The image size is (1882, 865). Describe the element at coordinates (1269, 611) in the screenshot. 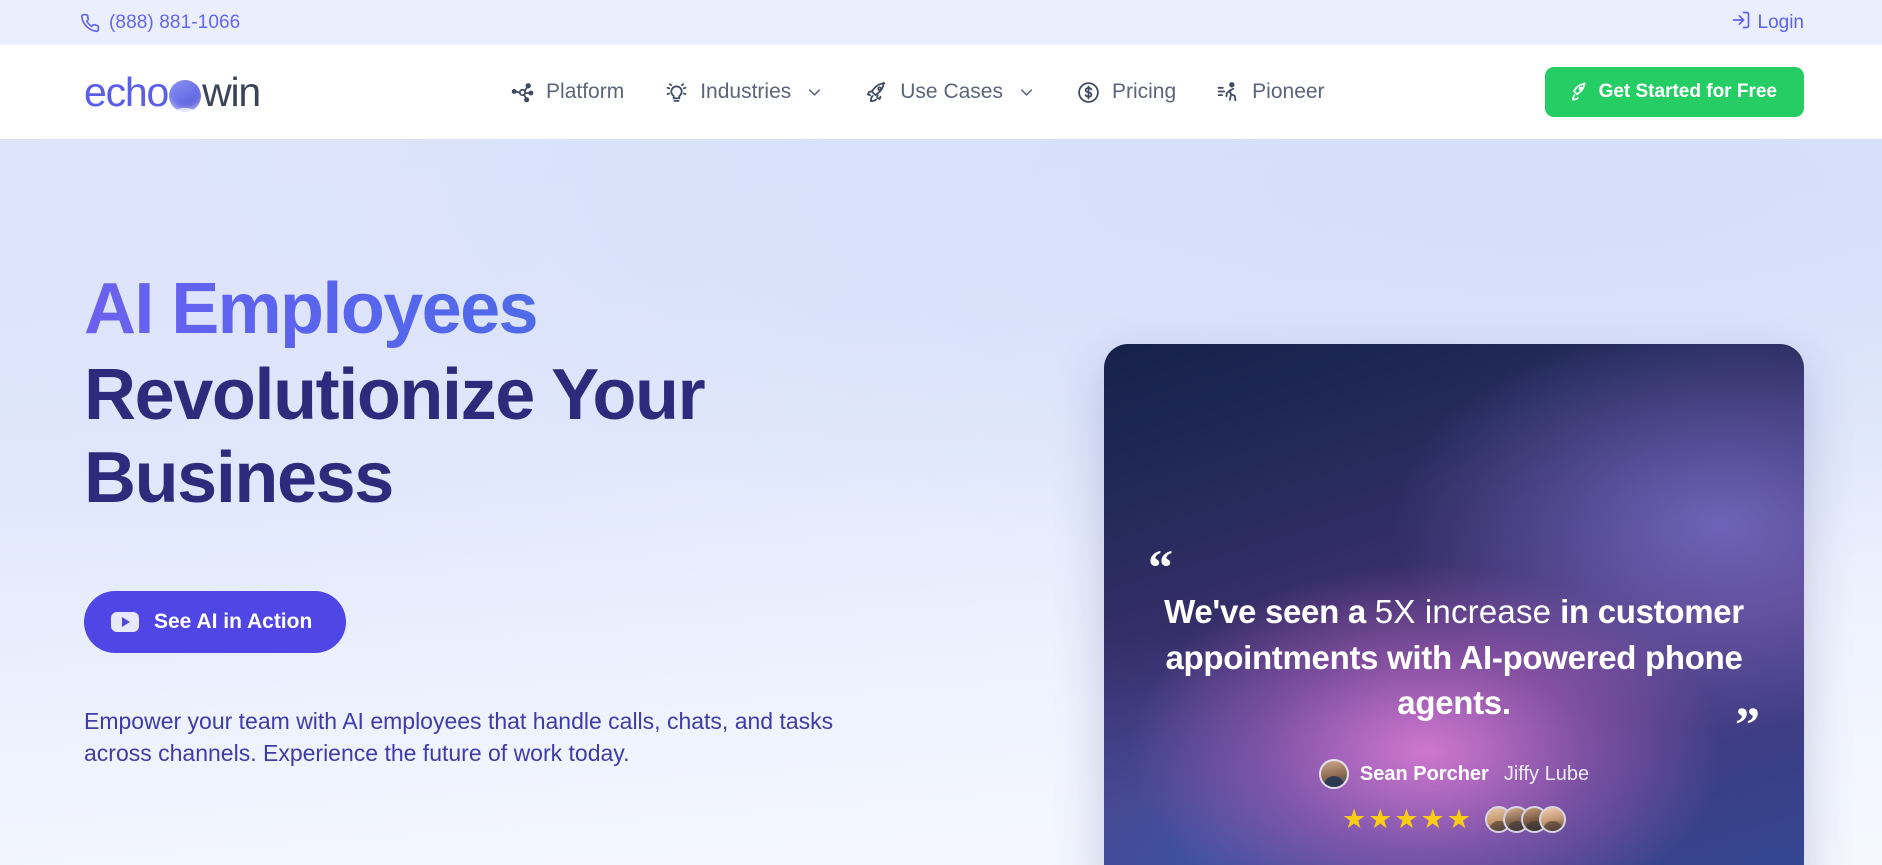

I see `quote-part1: We've seen a` at that location.